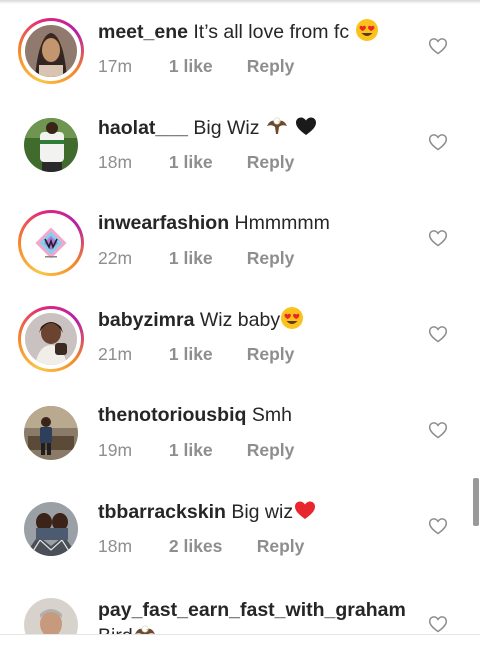 Image resolution: width=480 pixels, height=650 pixels. Describe the element at coordinates (476, 502) in the screenshot. I see `scrollbar-thumb` at that location.